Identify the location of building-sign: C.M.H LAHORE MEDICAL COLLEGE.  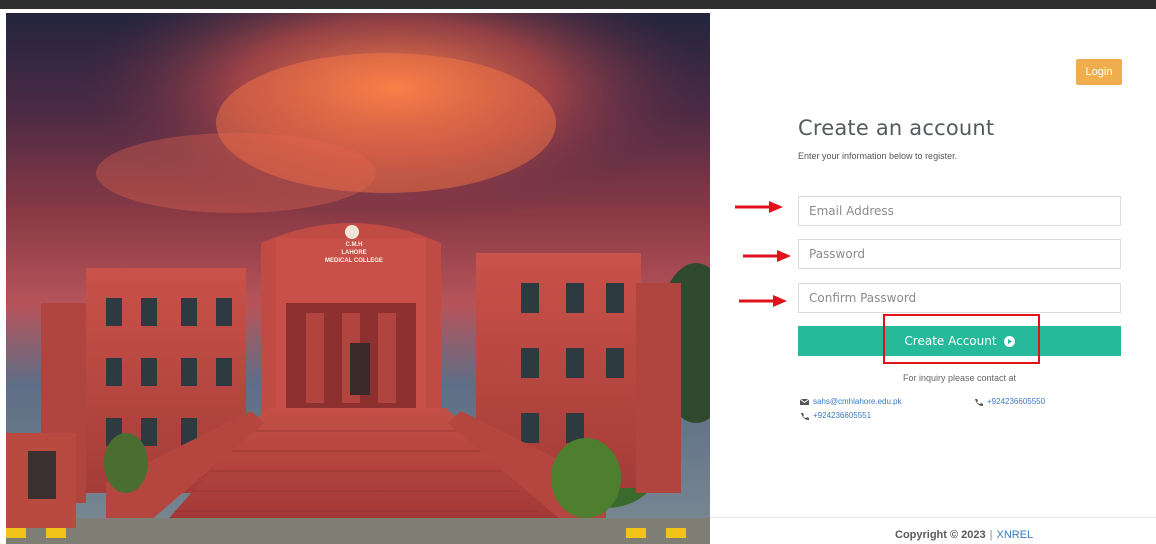
(354, 253).